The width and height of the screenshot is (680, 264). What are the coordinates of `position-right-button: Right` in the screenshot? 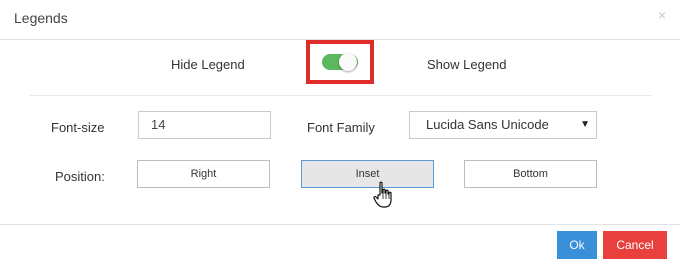 It's located at (203, 174).